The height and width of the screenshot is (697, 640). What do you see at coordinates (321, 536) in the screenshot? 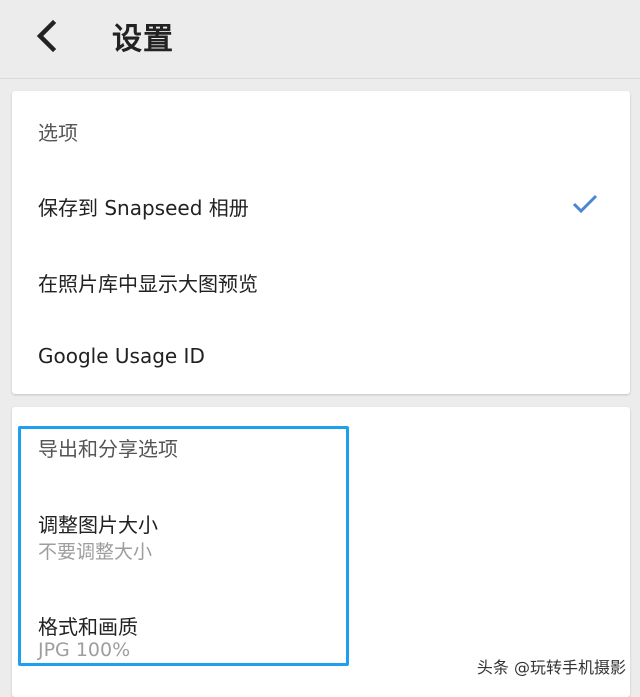
I see `setting-resize-image: 调整图片大小 不要调整大小` at bounding box center [321, 536].